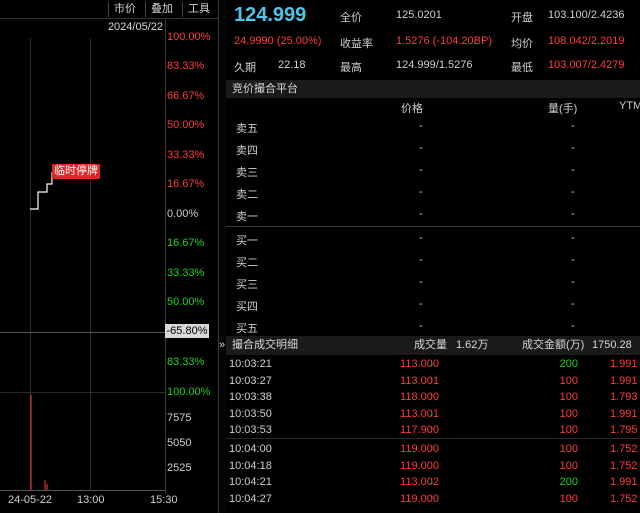 The height and width of the screenshot is (513, 640). I want to click on trade-row: 10:04:00 119.000 ↑ 100 1.752, so click(433, 449).